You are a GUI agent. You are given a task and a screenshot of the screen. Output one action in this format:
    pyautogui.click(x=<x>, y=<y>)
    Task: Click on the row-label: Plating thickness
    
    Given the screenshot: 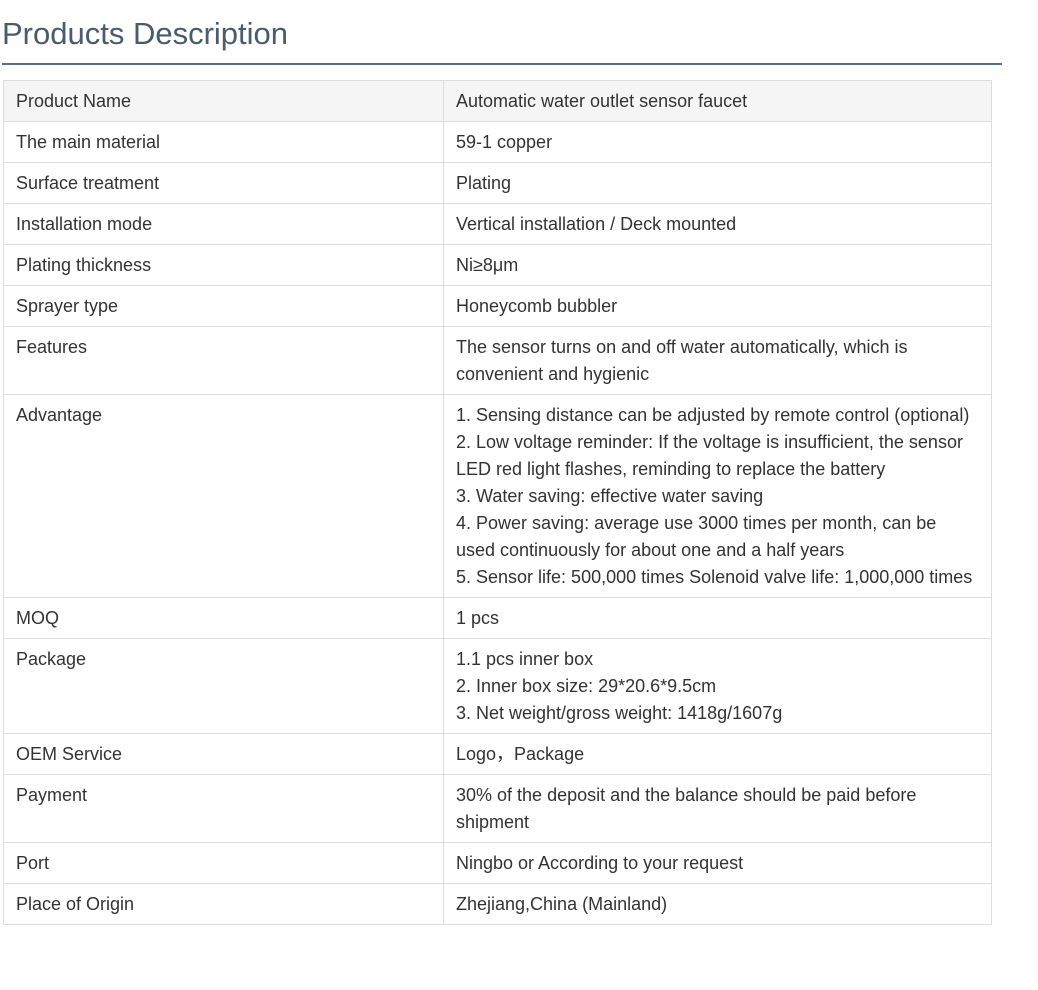 What is the action you would take?
    pyautogui.click(x=223, y=265)
    